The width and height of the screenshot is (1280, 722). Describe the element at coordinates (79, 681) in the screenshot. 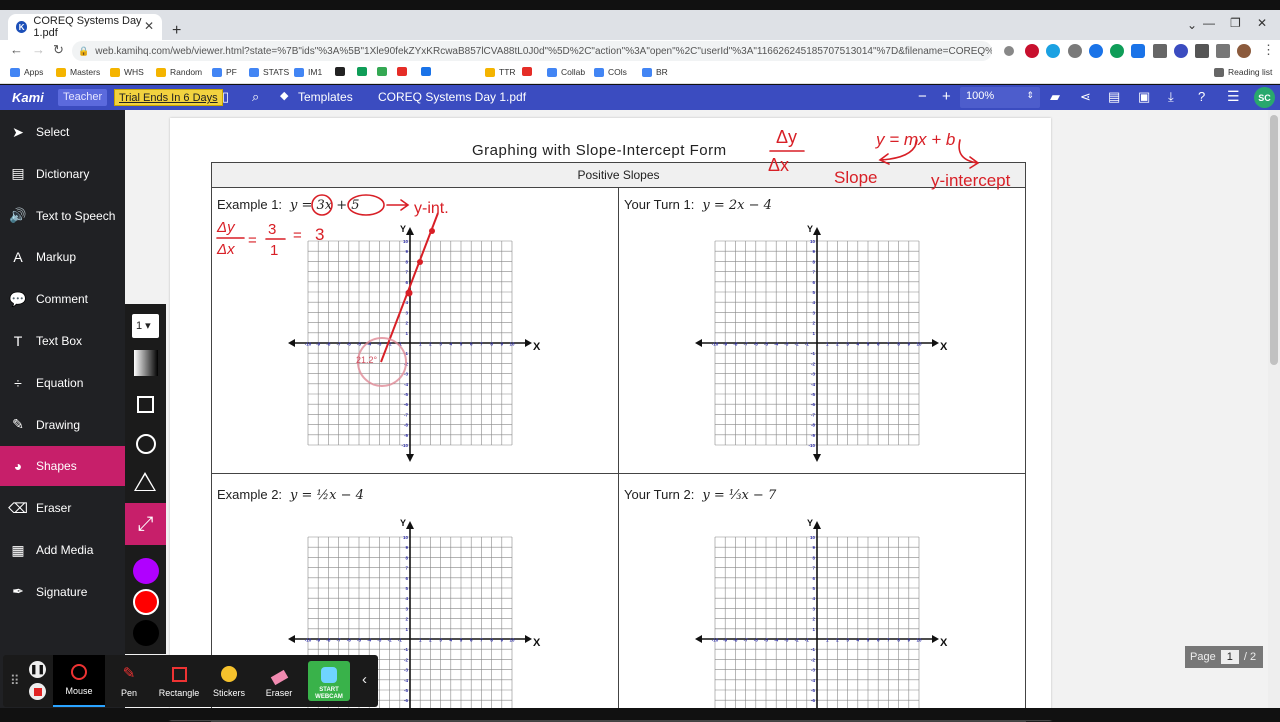

I see `mouse-tool: Mouse` at that location.